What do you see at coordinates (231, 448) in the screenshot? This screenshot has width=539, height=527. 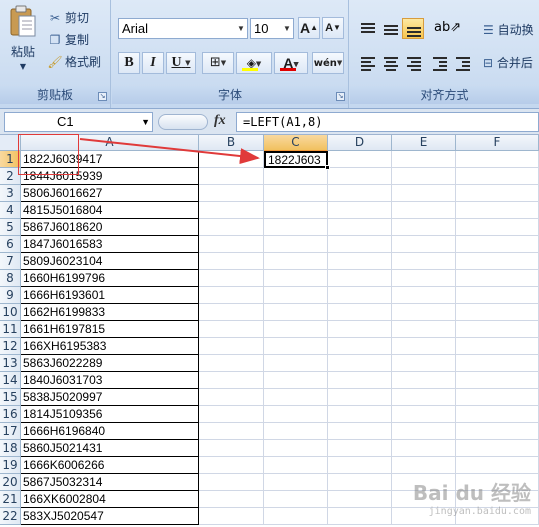 I see `cell-b18` at bounding box center [231, 448].